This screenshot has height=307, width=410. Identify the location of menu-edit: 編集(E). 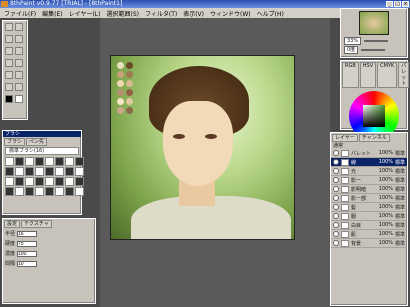
(52, 13).